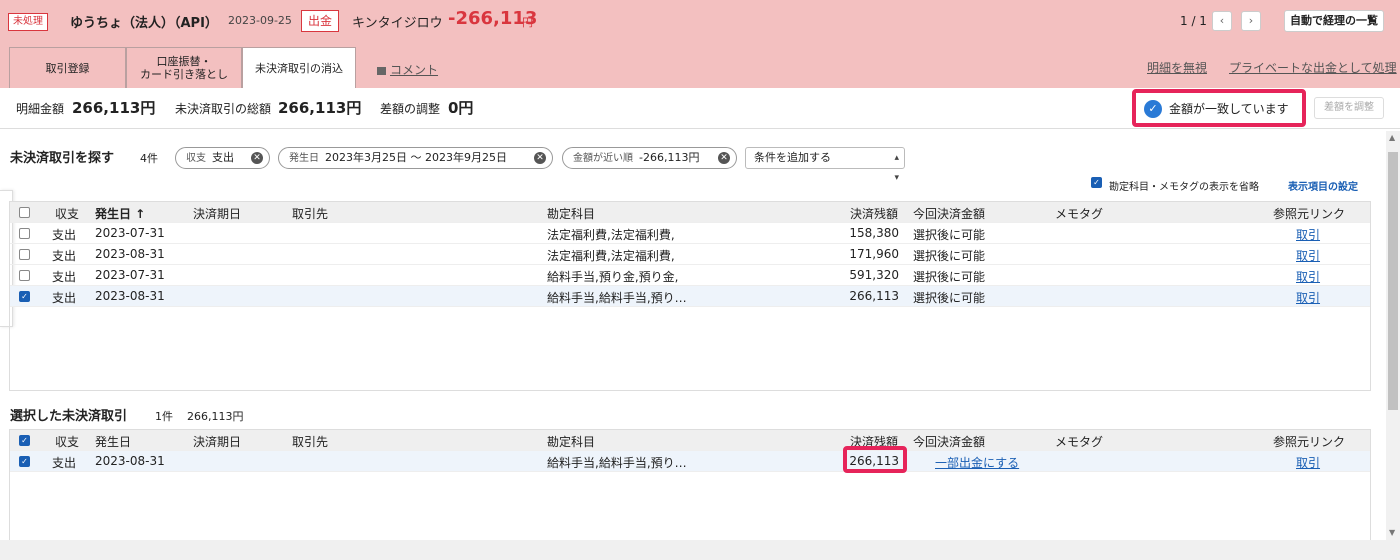  What do you see at coordinates (1096, 182) in the screenshot?
I see `omit-display-checkbox: ✓` at bounding box center [1096, 182].